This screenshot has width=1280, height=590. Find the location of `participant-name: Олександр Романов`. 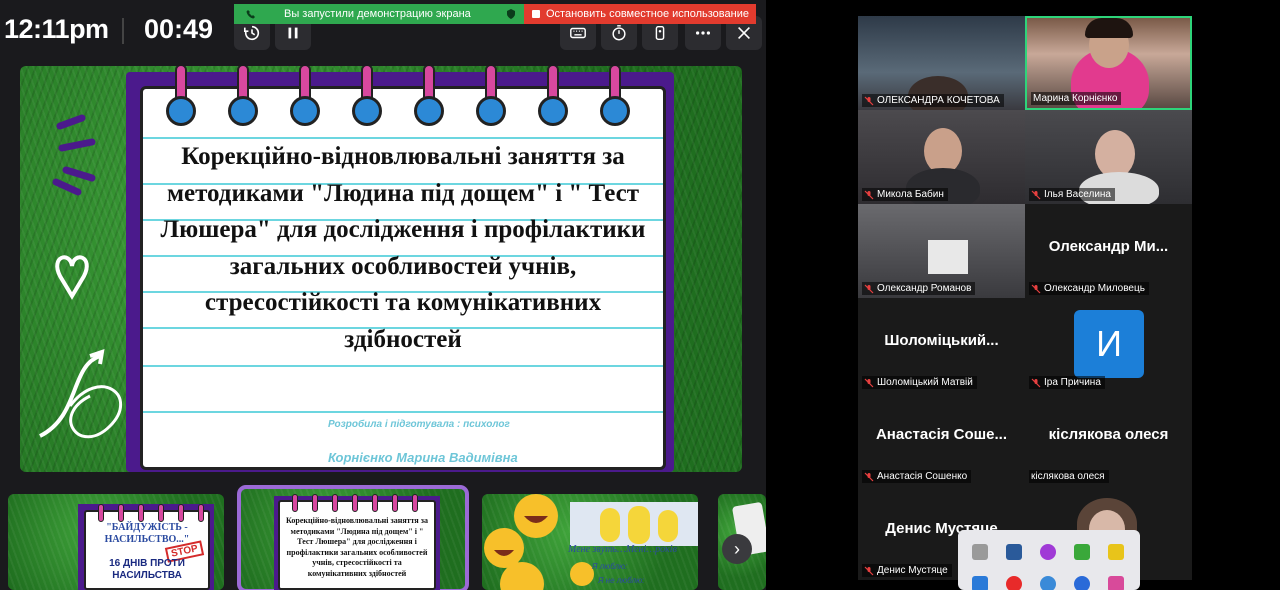

participant-name: Олександр Романов is located at coordinates (924, 288).